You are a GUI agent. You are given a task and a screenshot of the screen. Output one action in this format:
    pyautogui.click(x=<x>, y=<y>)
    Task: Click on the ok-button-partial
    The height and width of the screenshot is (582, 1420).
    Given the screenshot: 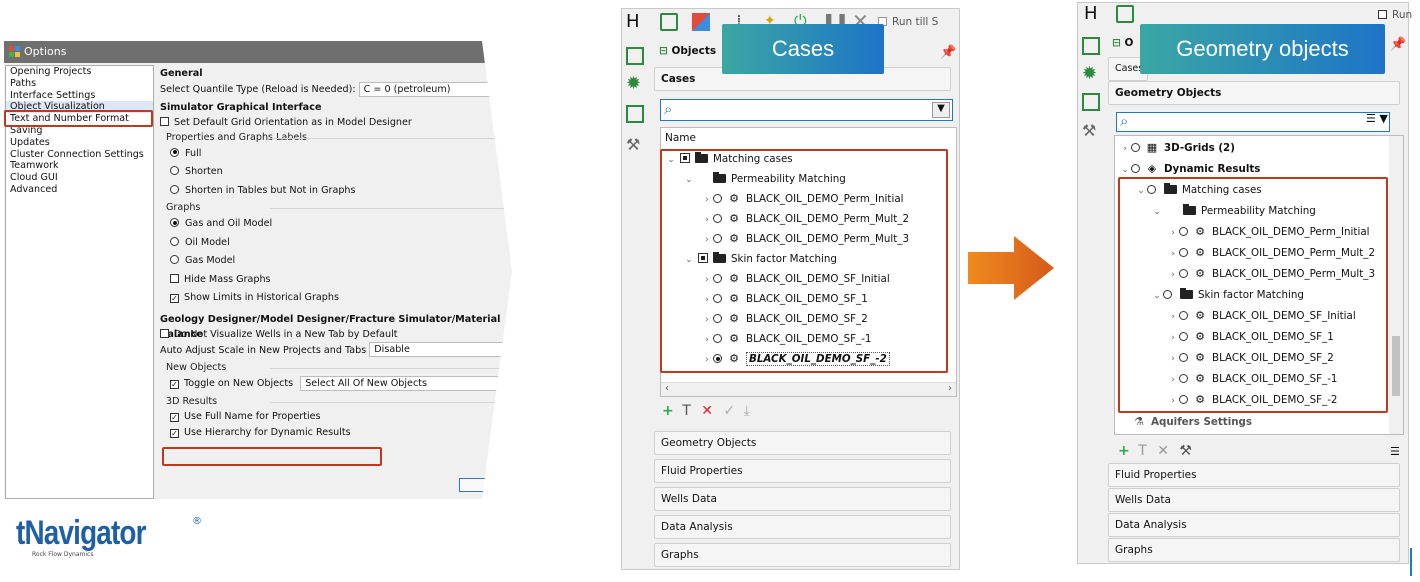 What is the action you would take?
    pyautogui.click(x=474, y=485)
    